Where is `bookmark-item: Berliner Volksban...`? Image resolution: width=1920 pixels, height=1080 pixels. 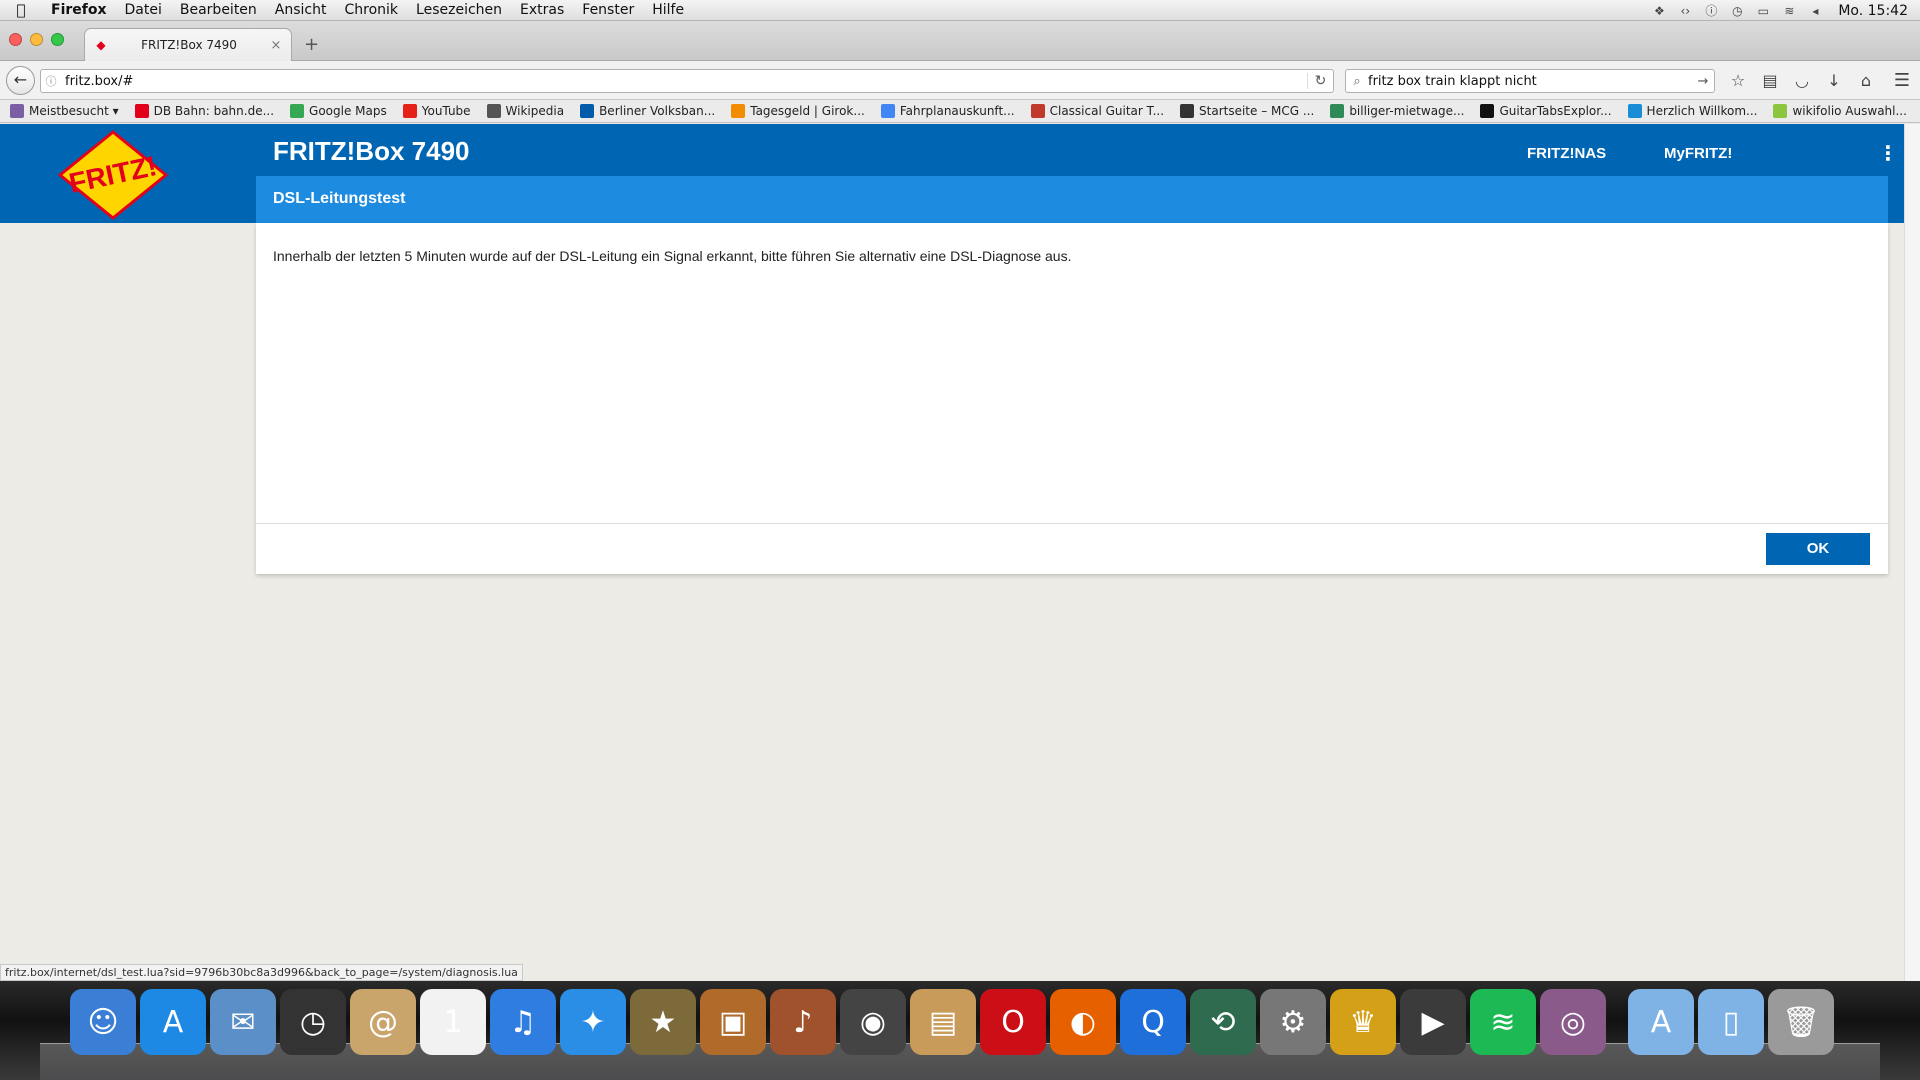
bookmark-item: Berliner Volksban... is located at coordinates (647, 111).